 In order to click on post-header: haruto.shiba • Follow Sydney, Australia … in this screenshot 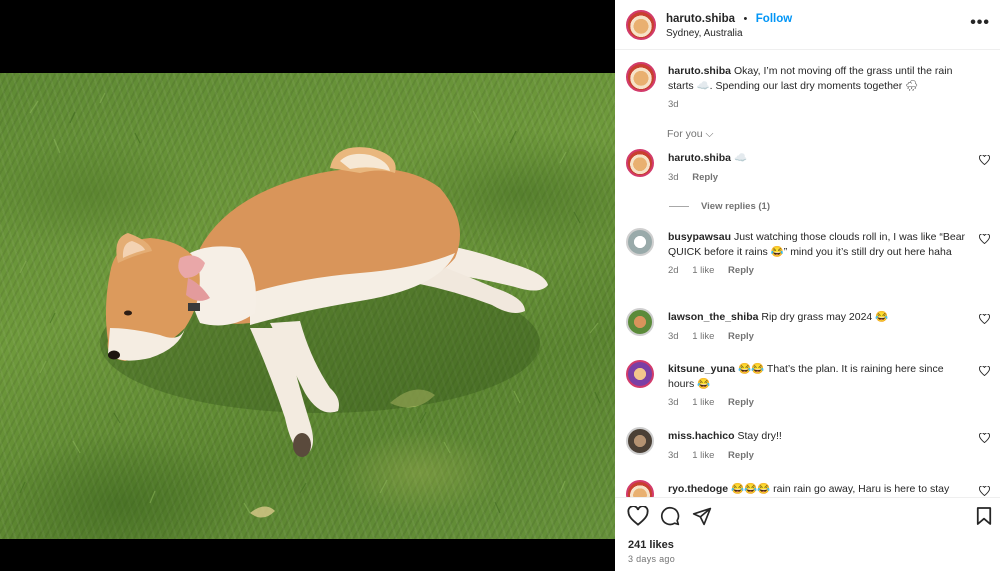, I will do `click(807, 25)`.